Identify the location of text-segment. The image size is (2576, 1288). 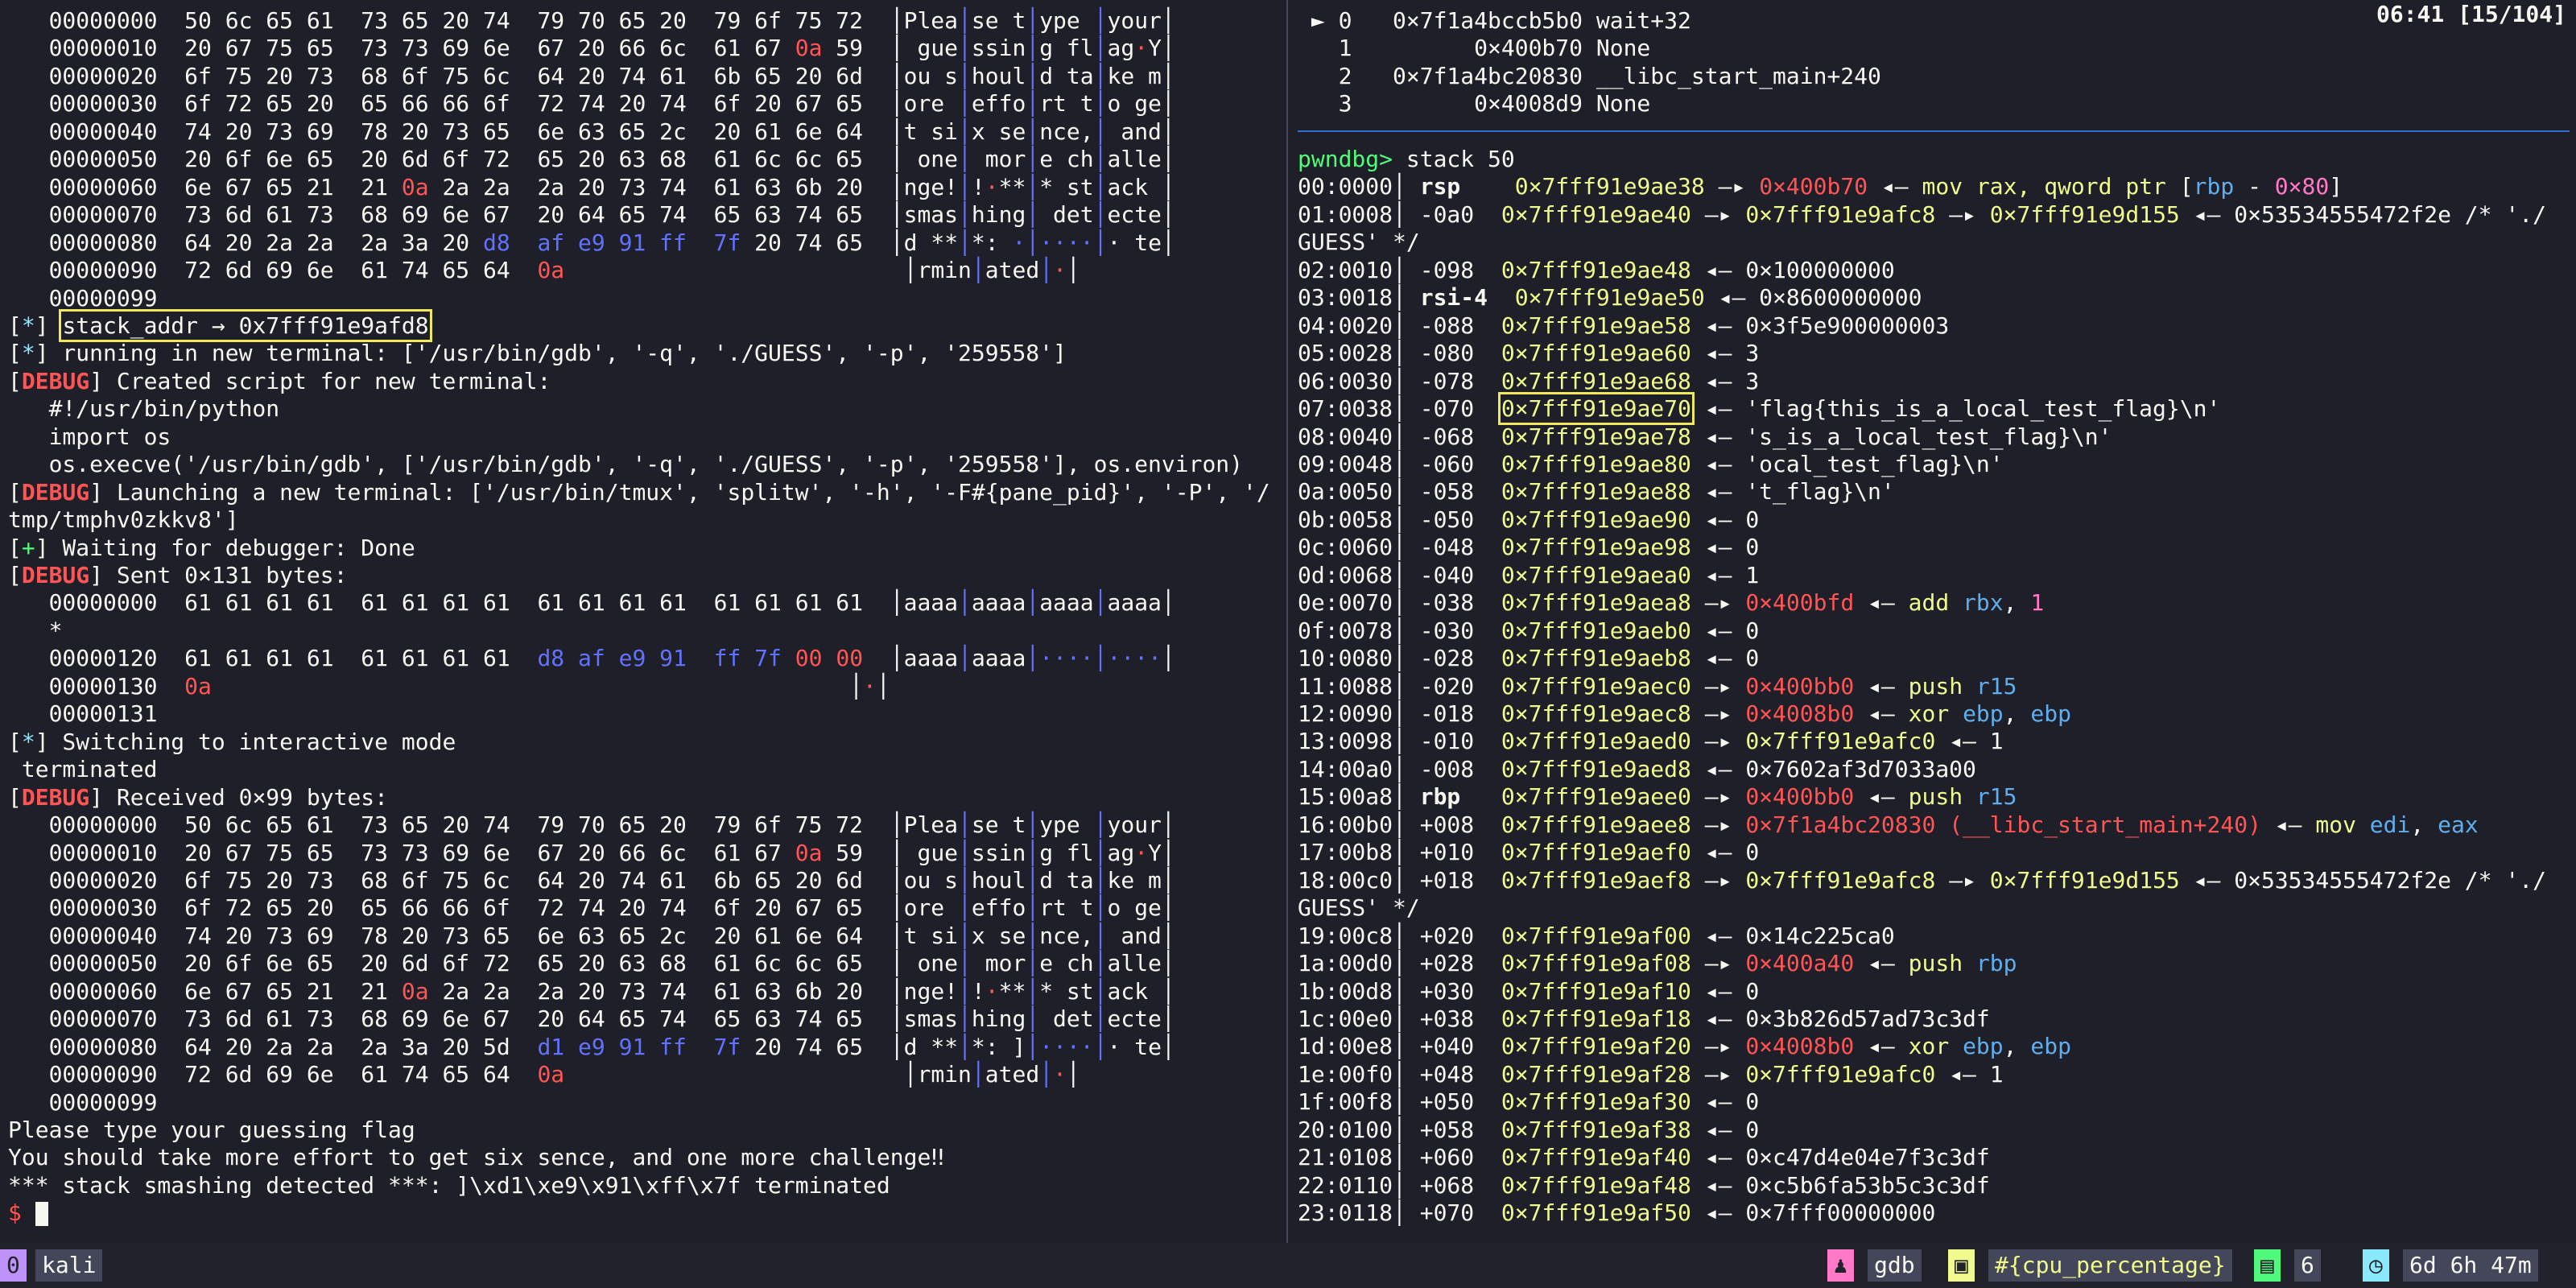
(1480, 796).